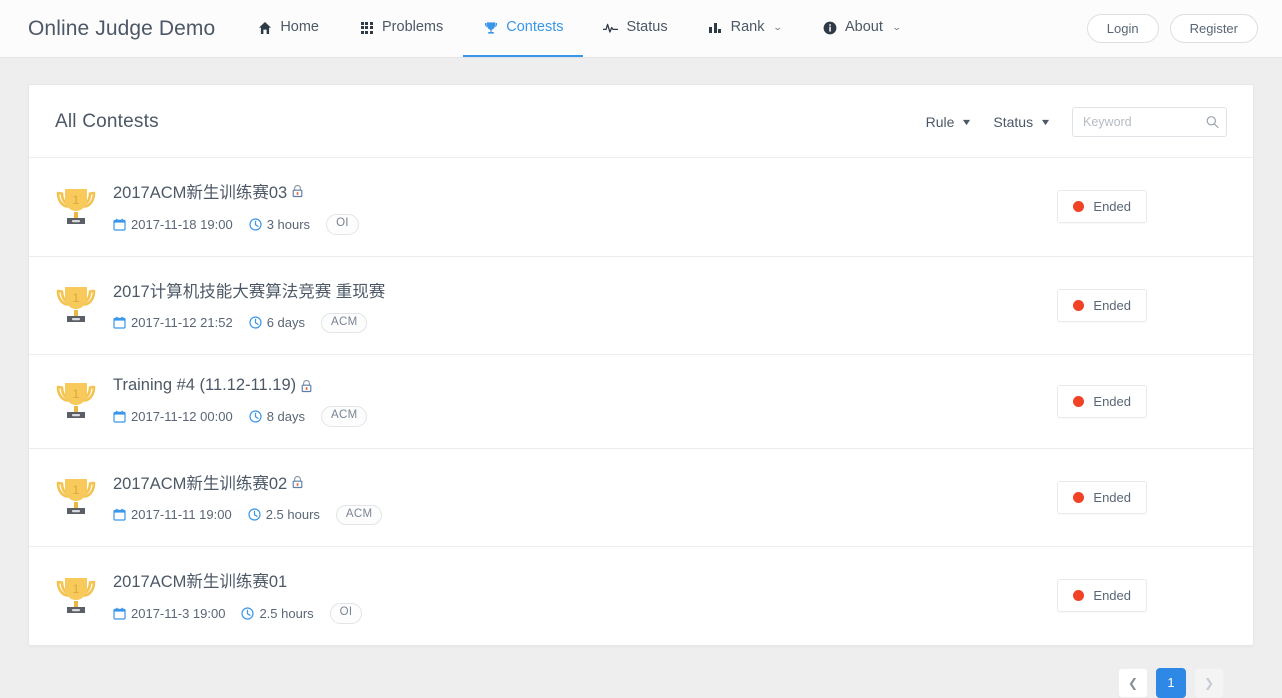 This screenshot has width=1282, height=698. I want to click on auth-buttons: Login Register, so click(1172, 28).